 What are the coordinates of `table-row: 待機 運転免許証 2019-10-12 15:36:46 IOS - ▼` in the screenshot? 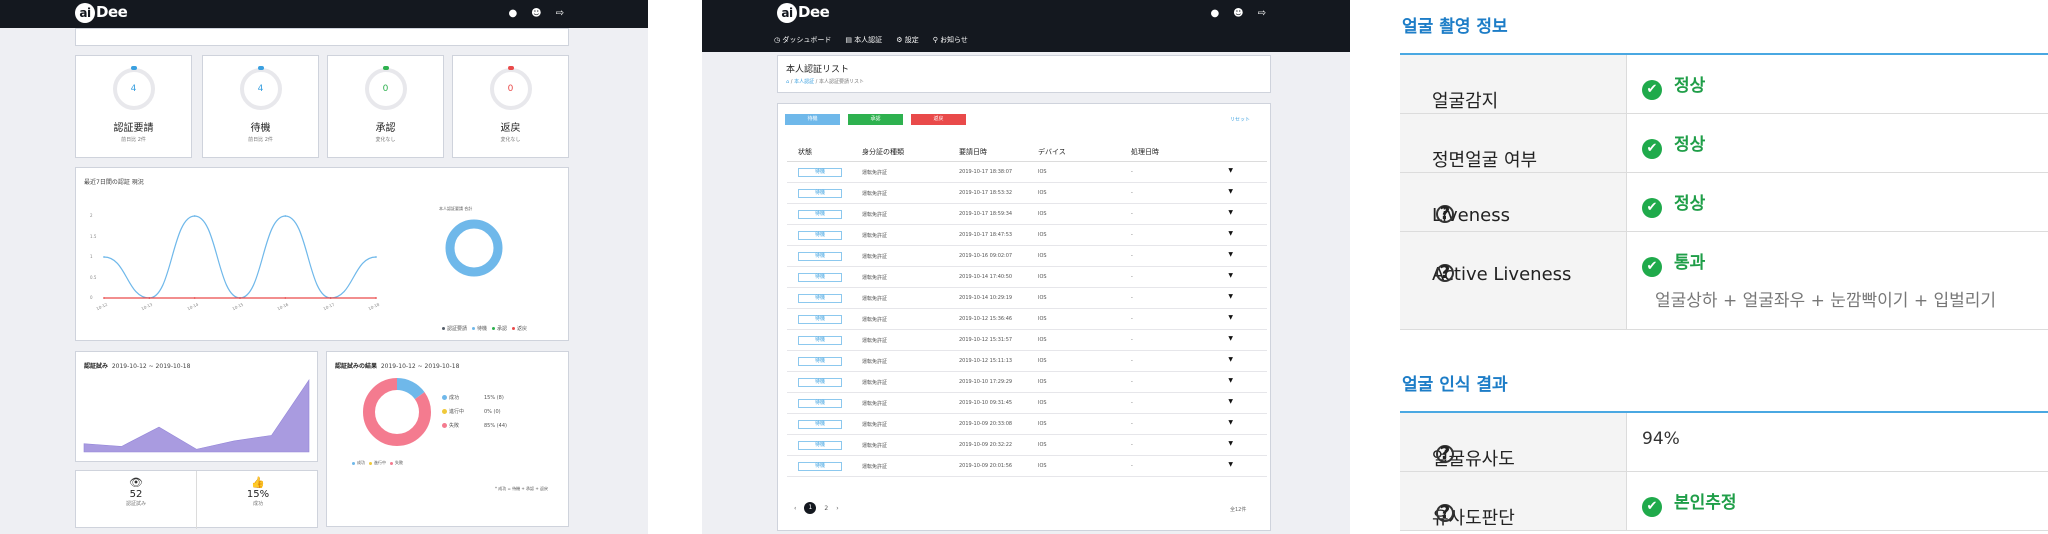 It's located at (1027, 319).